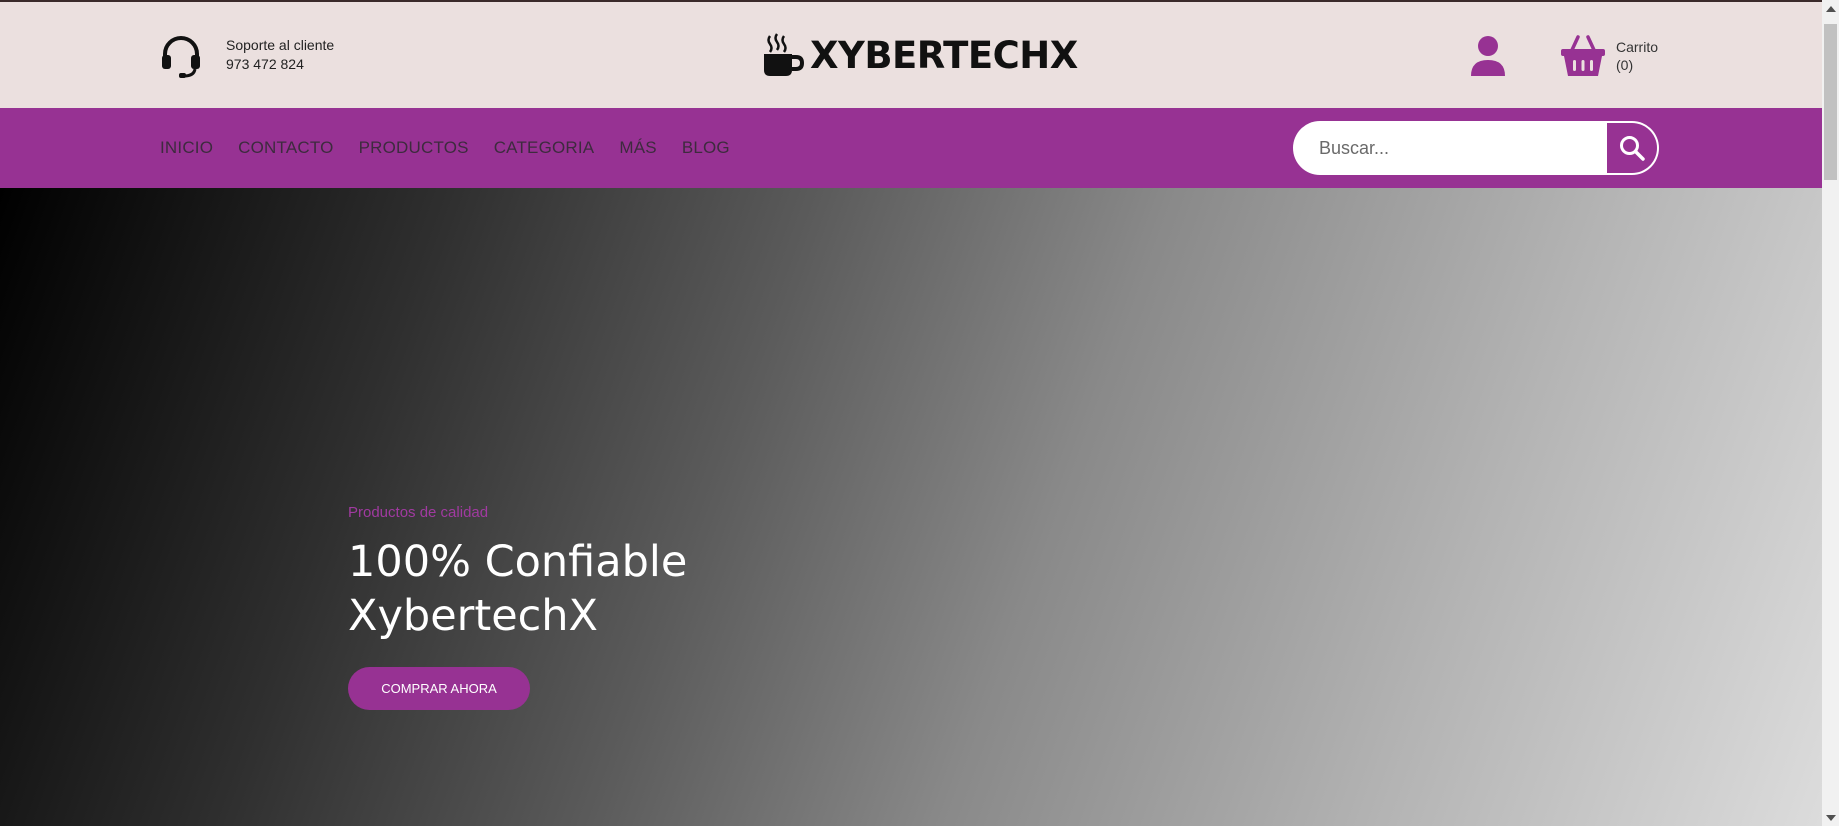 Image resolution: width=1839 pixels, height=826 pixels. Describe the element at coordinates (517, 589) in the screenshot. I see `hero-title: 100% Confiable XybertechX` at that location.